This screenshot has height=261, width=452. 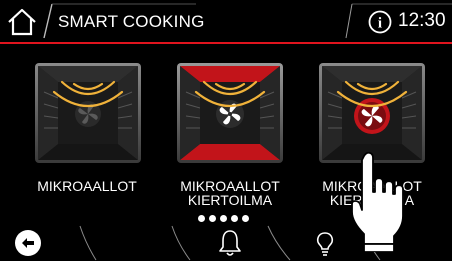 I want to click on mode-tile-microwave, so click(x=88, y=113).